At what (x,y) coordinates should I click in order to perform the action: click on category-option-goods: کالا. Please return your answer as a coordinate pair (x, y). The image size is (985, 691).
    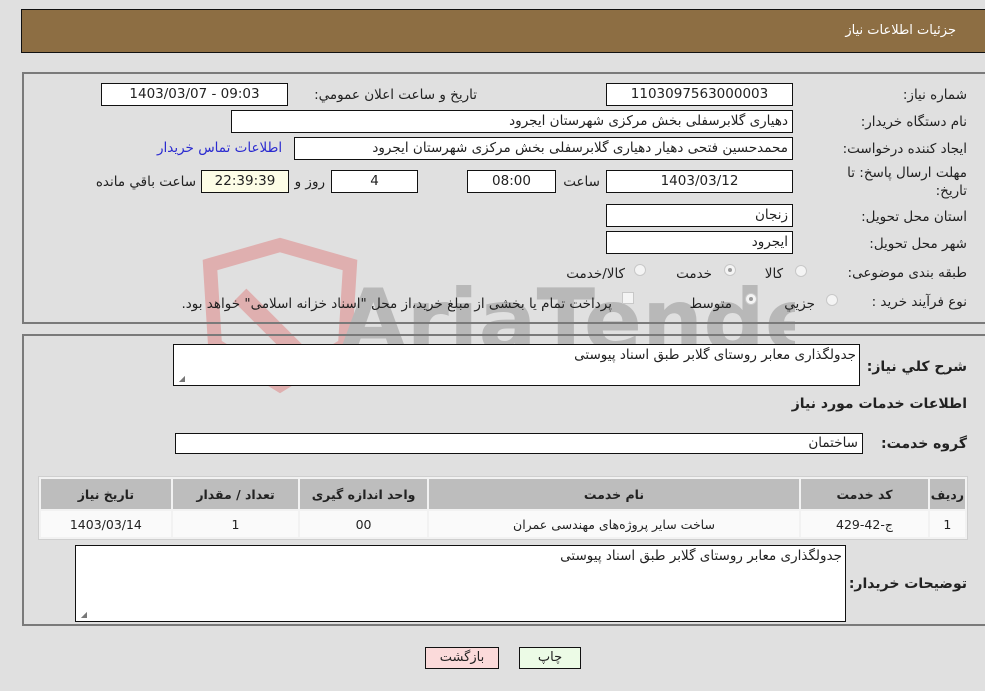
    Looking at the image, I should click on (773, 274).